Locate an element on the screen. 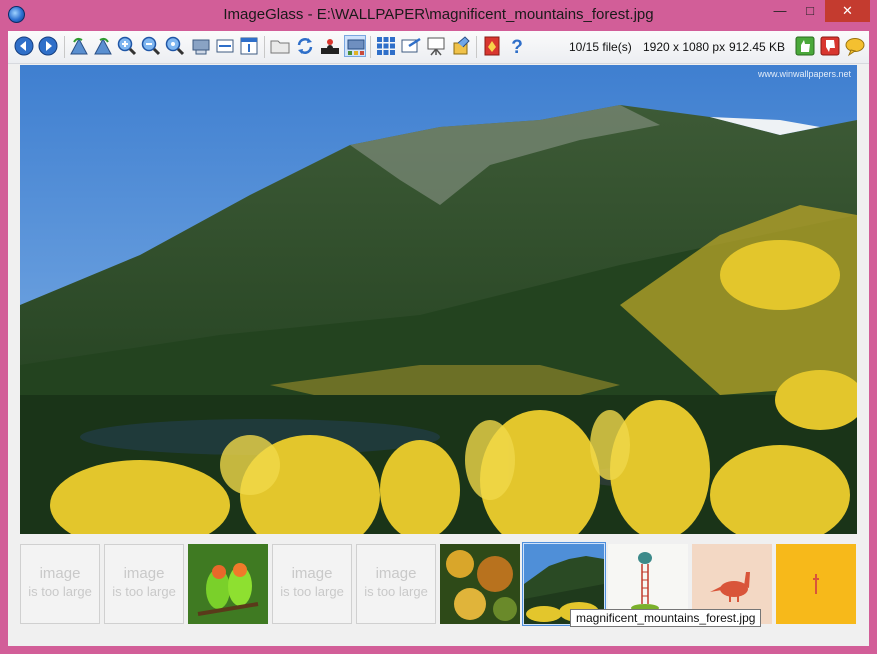  checkerboard-button is located at coordinates (386, 46).